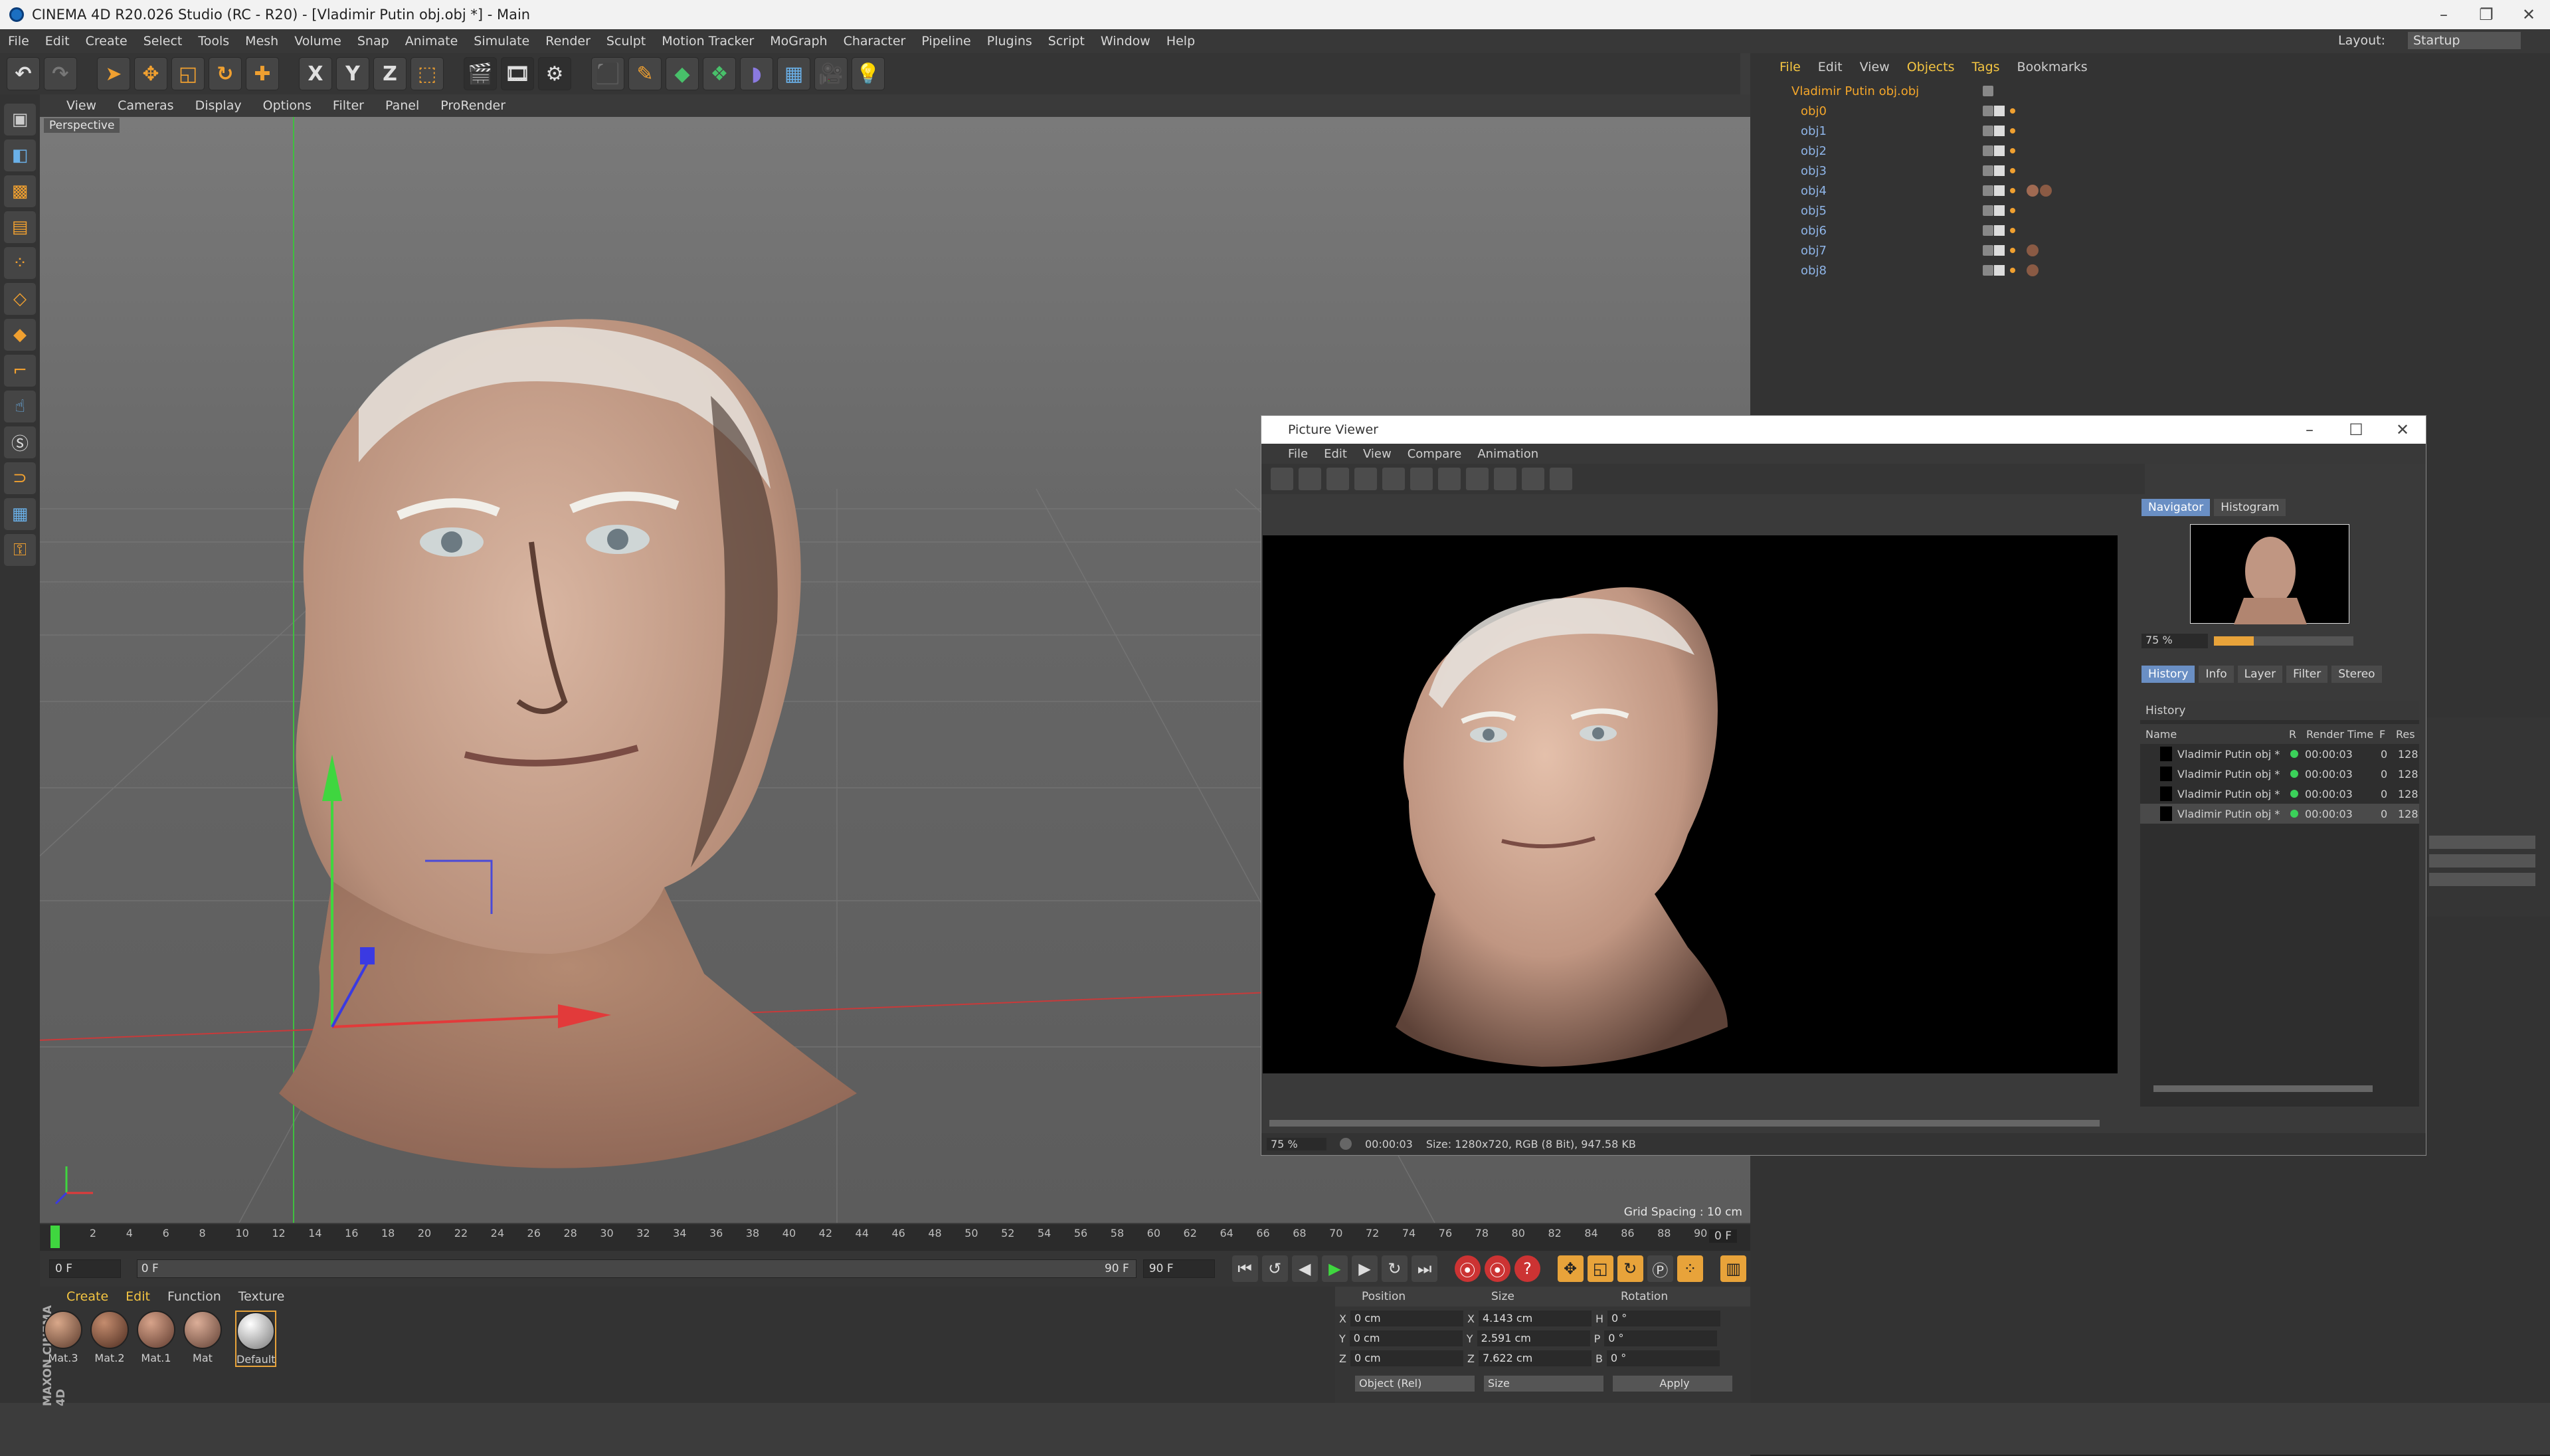  I want to click on object-row: obj2, so click(2143, 151).